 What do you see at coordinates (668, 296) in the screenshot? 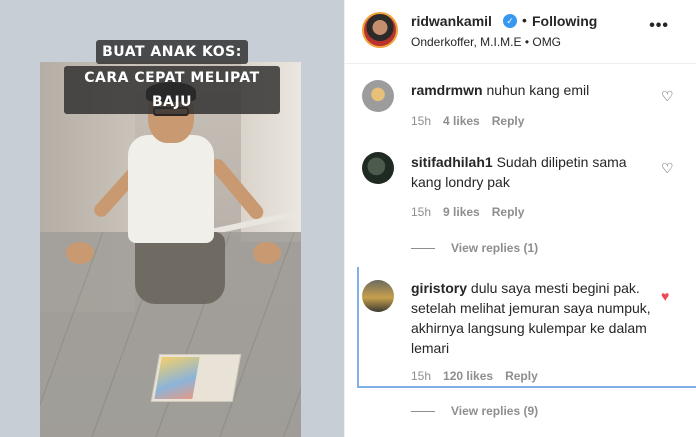
I see `liked-heart-icon: ♥` at bounding box center [668, 296].